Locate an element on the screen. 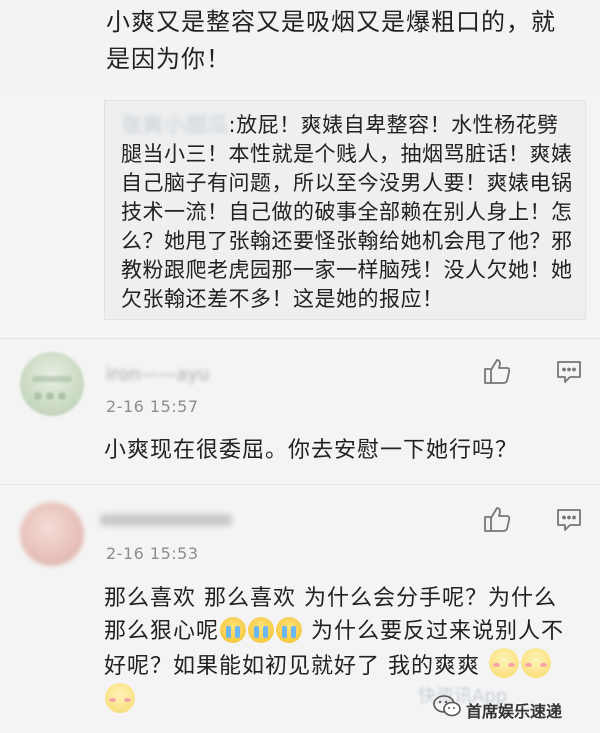 The width and height of the screenshot is (600, 733). avatar-image is located at coordinates (52, 388).